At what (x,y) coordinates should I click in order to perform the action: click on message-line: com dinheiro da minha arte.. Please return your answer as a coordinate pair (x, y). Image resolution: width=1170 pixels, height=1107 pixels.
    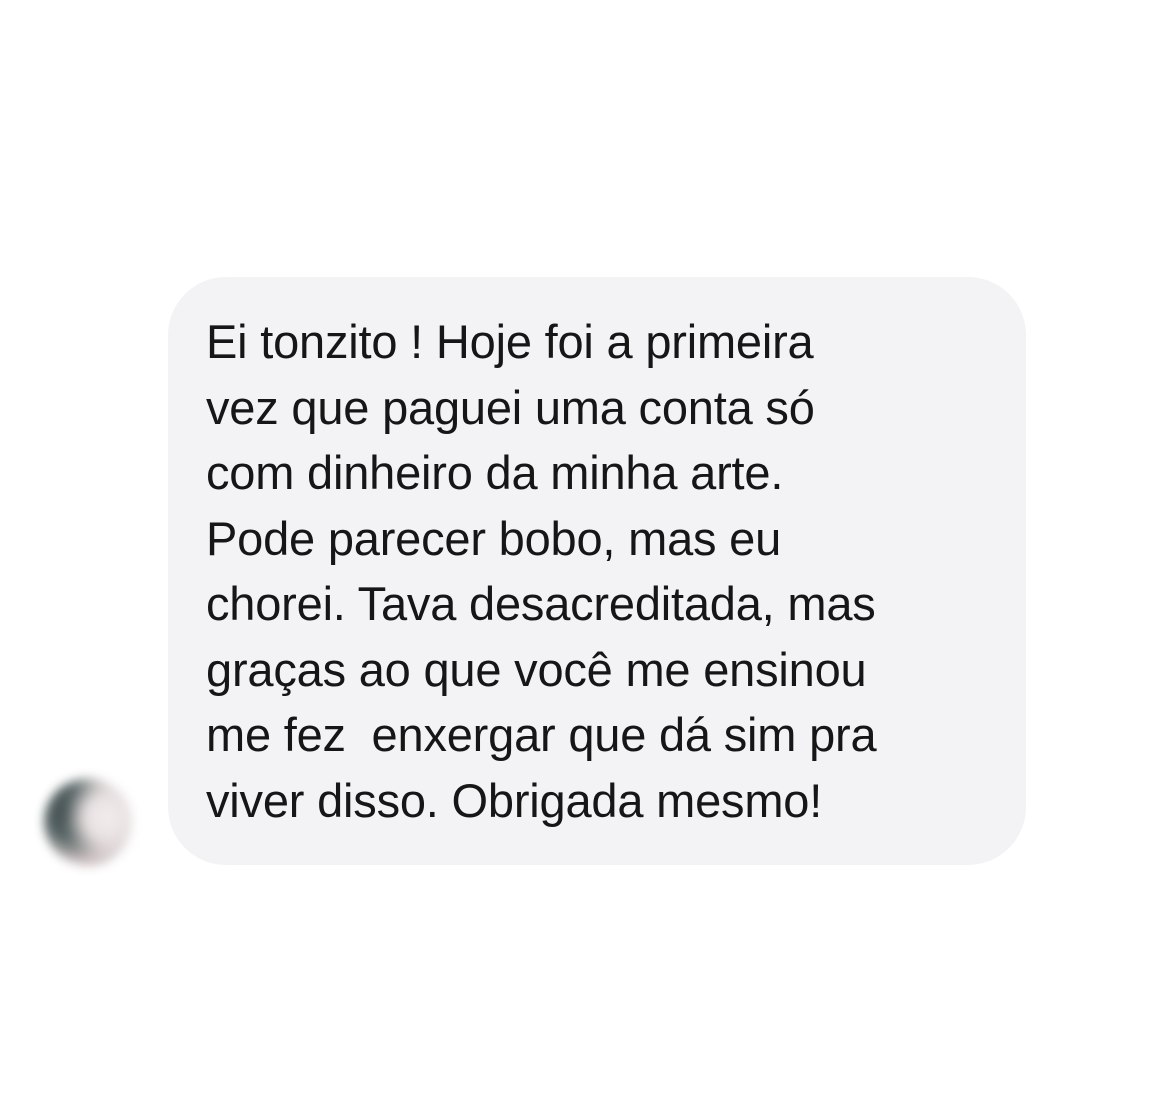
    Looking at the image, I should click on (495, 472).